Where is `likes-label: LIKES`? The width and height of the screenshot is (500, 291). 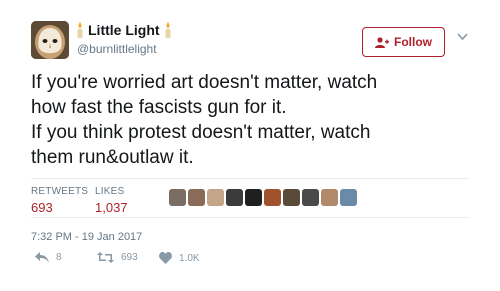
likes-label: LIKES is located at coordinates (110, 191).